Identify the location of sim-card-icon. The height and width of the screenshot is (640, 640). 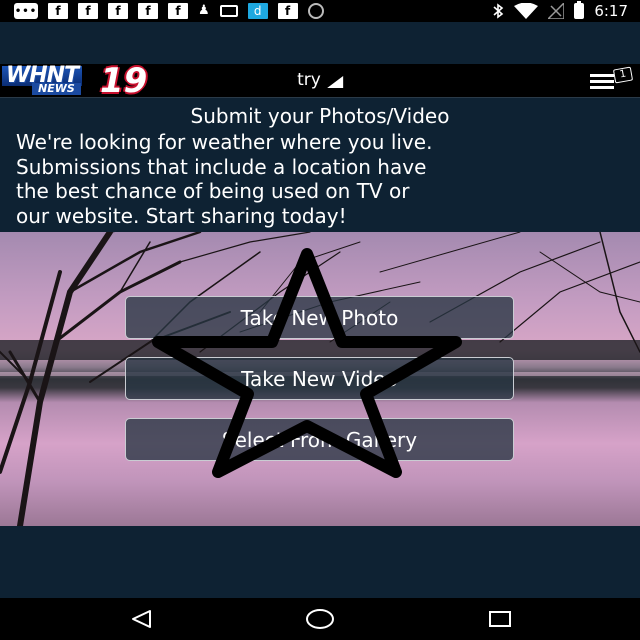
(228, 11).